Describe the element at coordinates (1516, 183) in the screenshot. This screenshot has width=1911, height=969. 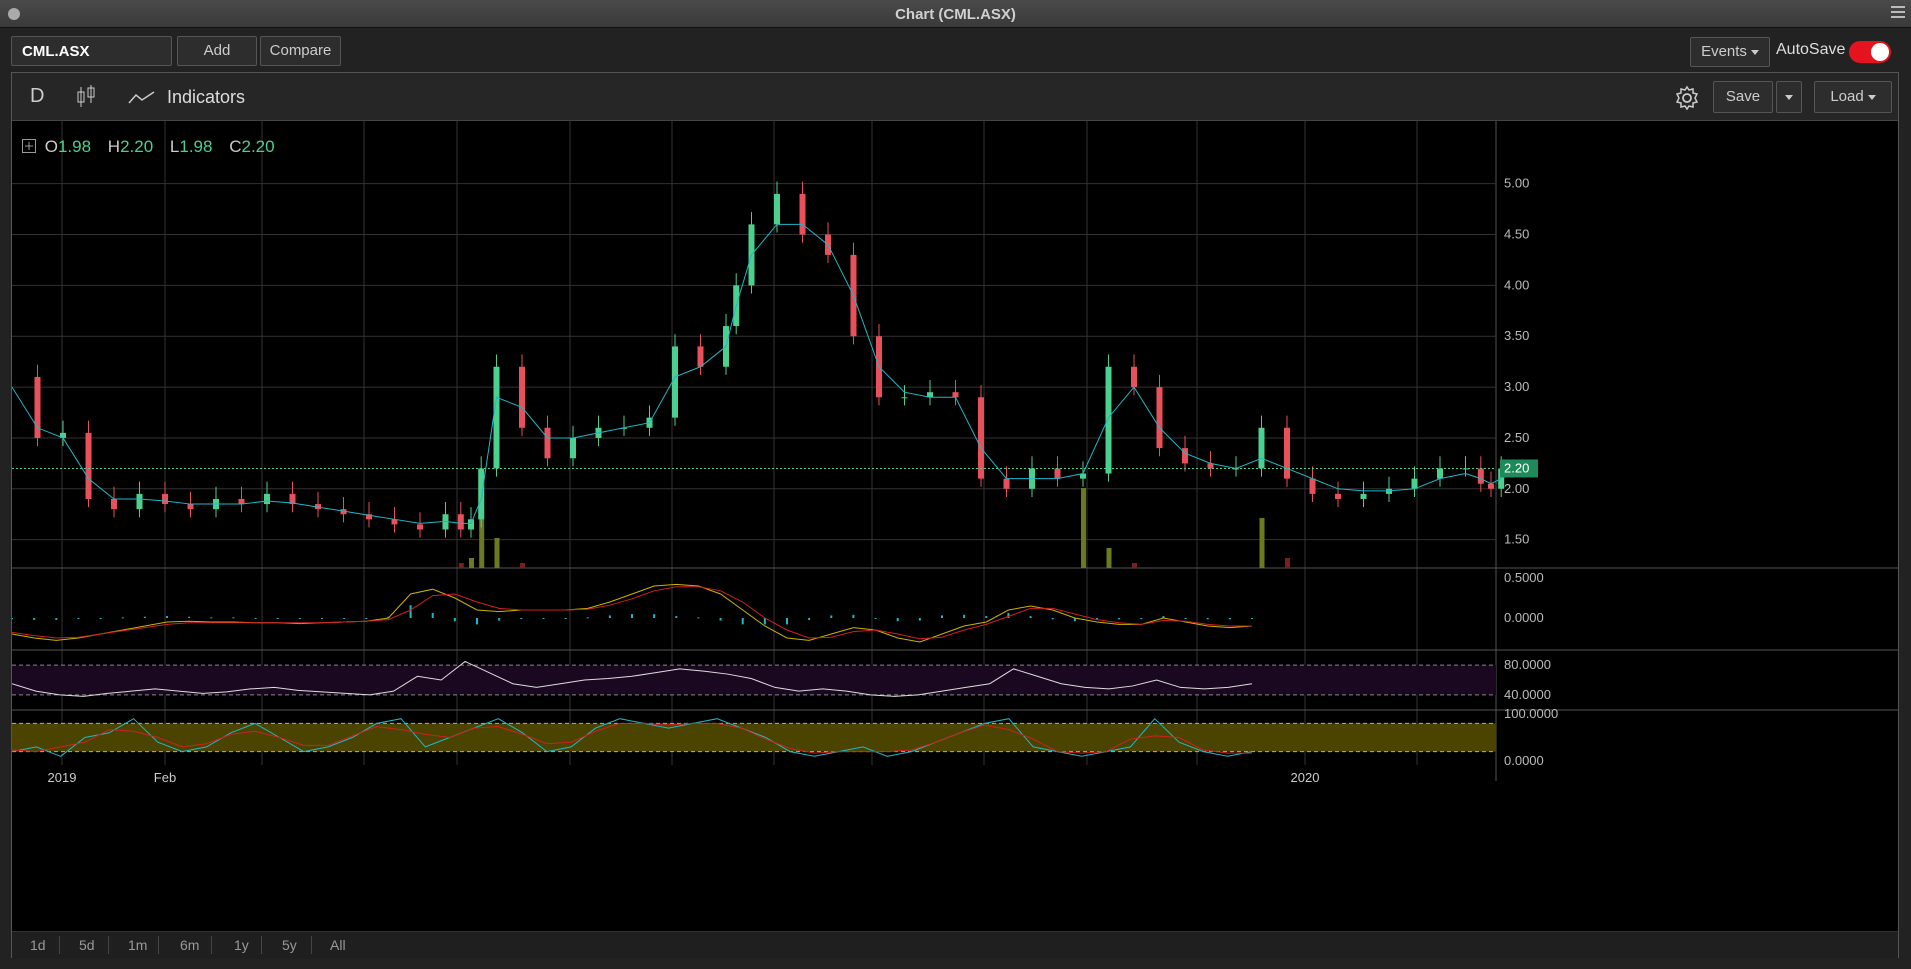
I see `y-tick-label: 5.00` at that location.